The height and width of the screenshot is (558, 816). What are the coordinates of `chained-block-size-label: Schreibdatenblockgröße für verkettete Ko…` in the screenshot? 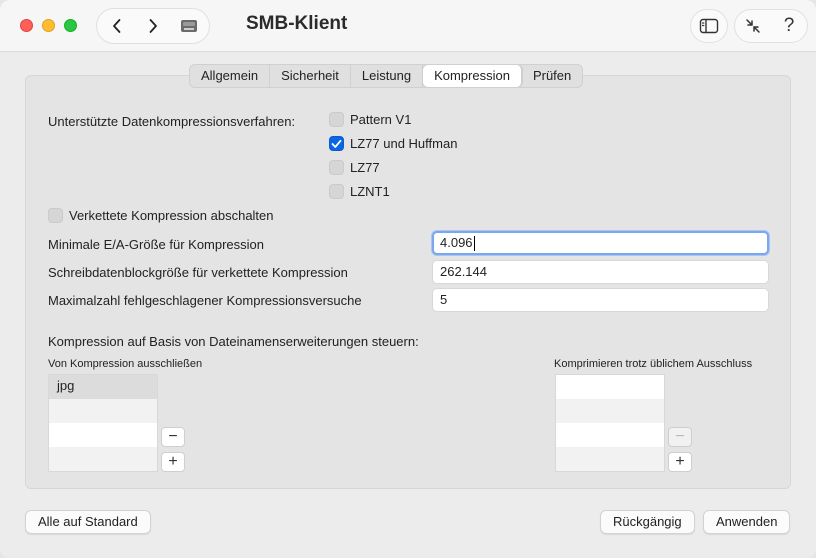 It's located at (198, 272).